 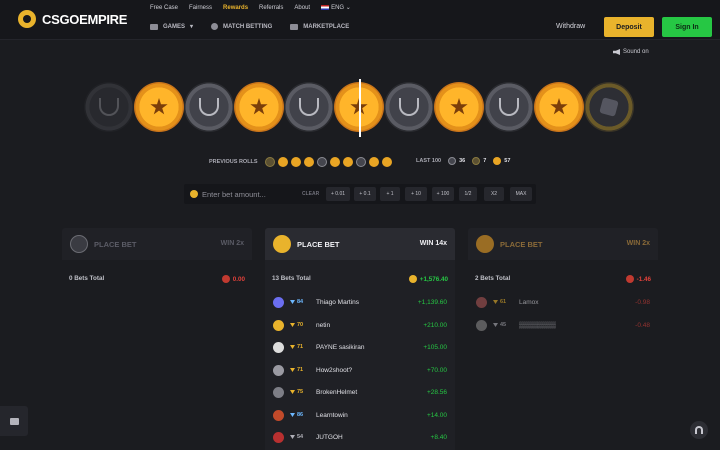 I want to click on bonus-count-icon, so click(x=476, y=161).